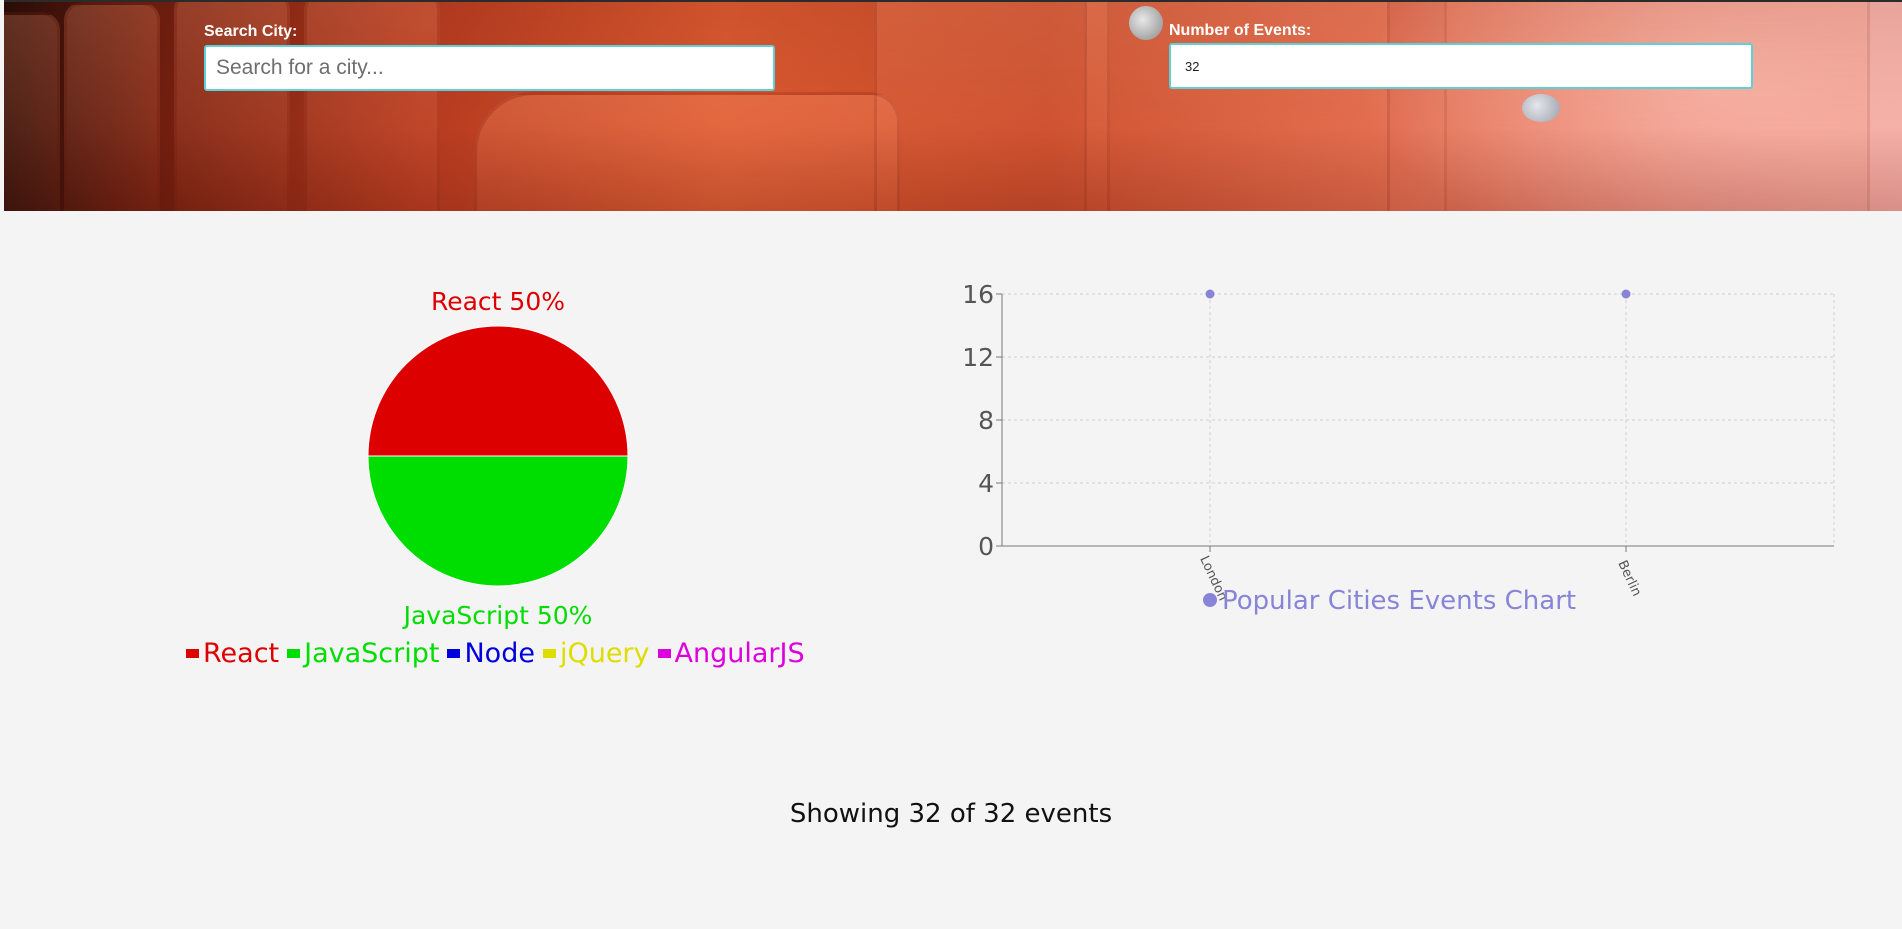  What do you see at coordinates (489, 68) in the screenshot?
I see `city-search-input` at bounding box center [489, 68].